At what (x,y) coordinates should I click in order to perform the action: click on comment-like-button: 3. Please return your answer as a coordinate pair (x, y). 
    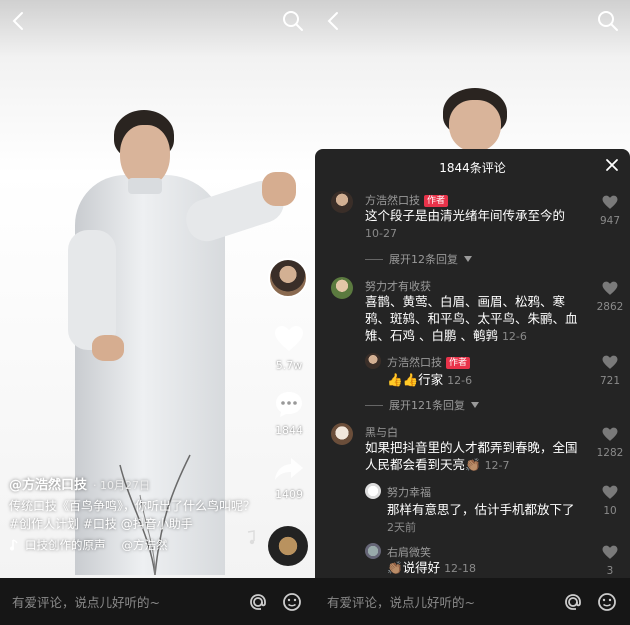
    Looking at the image, I should click on (610, 561).